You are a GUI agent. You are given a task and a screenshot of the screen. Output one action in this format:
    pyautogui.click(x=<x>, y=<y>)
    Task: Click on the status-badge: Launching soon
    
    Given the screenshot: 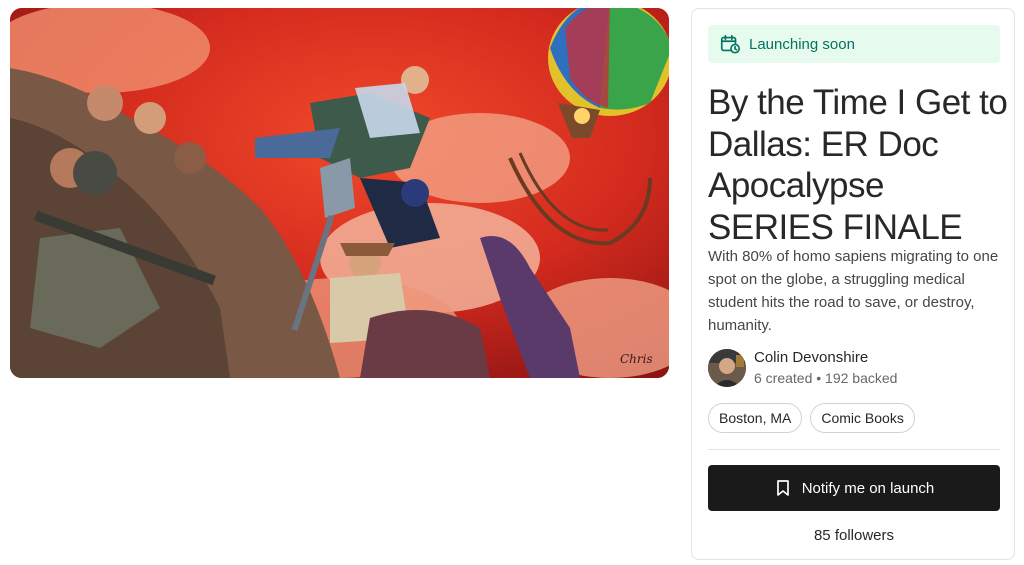 What is the action you would take?
    pyautogui.click(x=854, y=44)
    